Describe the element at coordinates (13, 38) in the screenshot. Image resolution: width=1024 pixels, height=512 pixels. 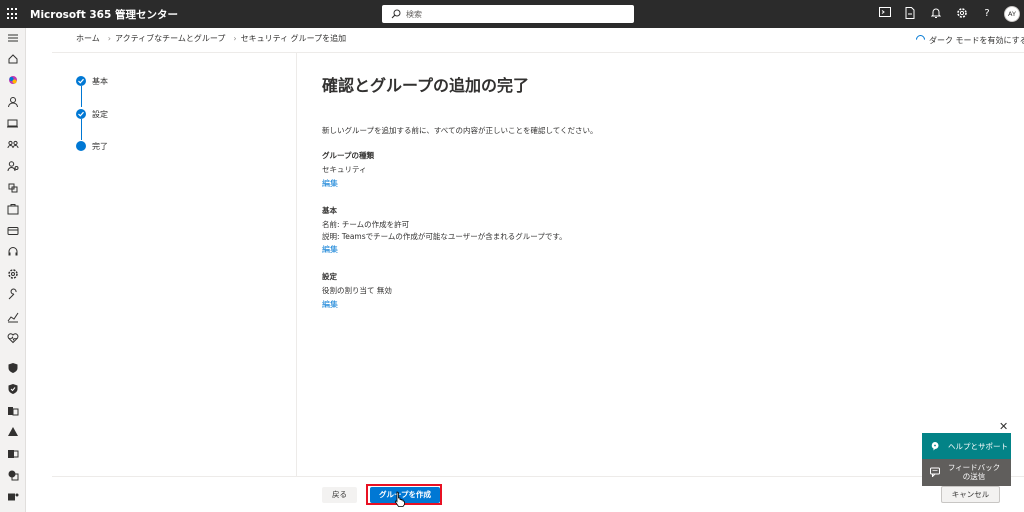
I see `hamburger-icon` at that location.